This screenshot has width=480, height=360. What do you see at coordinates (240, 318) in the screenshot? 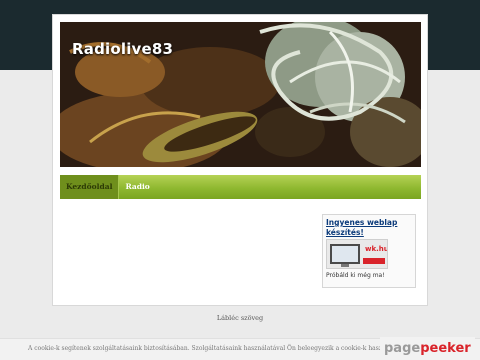
I see `footer-text: Lábléc szöveg` at bounding box center [240, 318].